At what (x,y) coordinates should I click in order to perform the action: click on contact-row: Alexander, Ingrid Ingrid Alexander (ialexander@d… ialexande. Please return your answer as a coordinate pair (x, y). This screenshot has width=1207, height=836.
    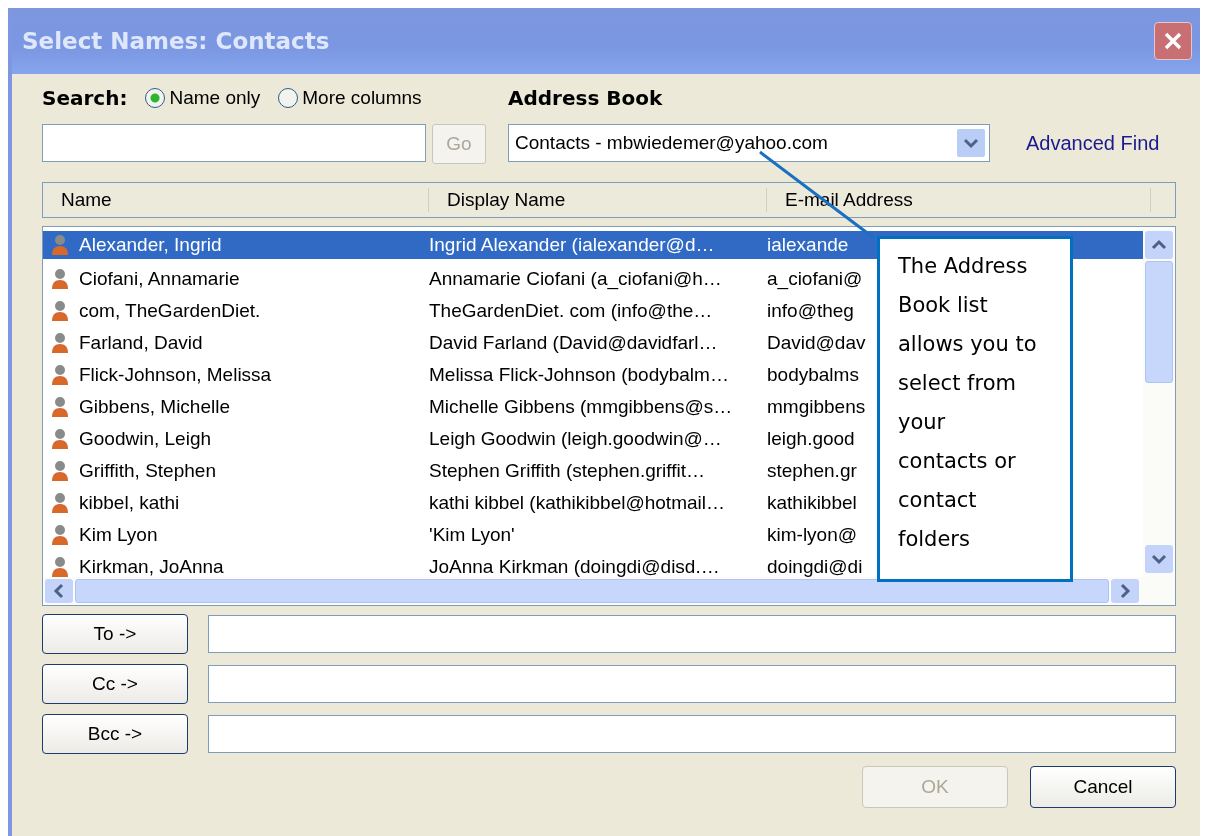
    Looking at the image, I should click on (455, 245).